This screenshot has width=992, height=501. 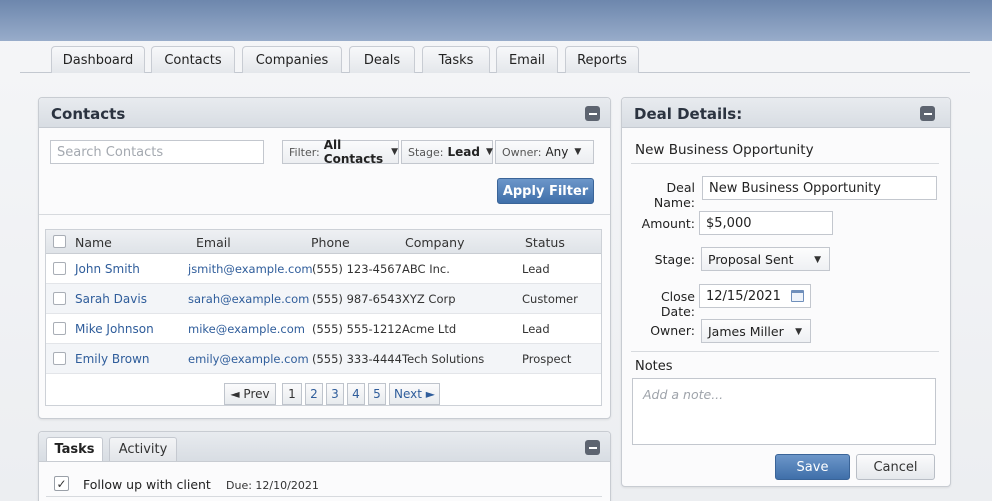 I want to click on contact-status: Prospect, so click(x=547, y=359).